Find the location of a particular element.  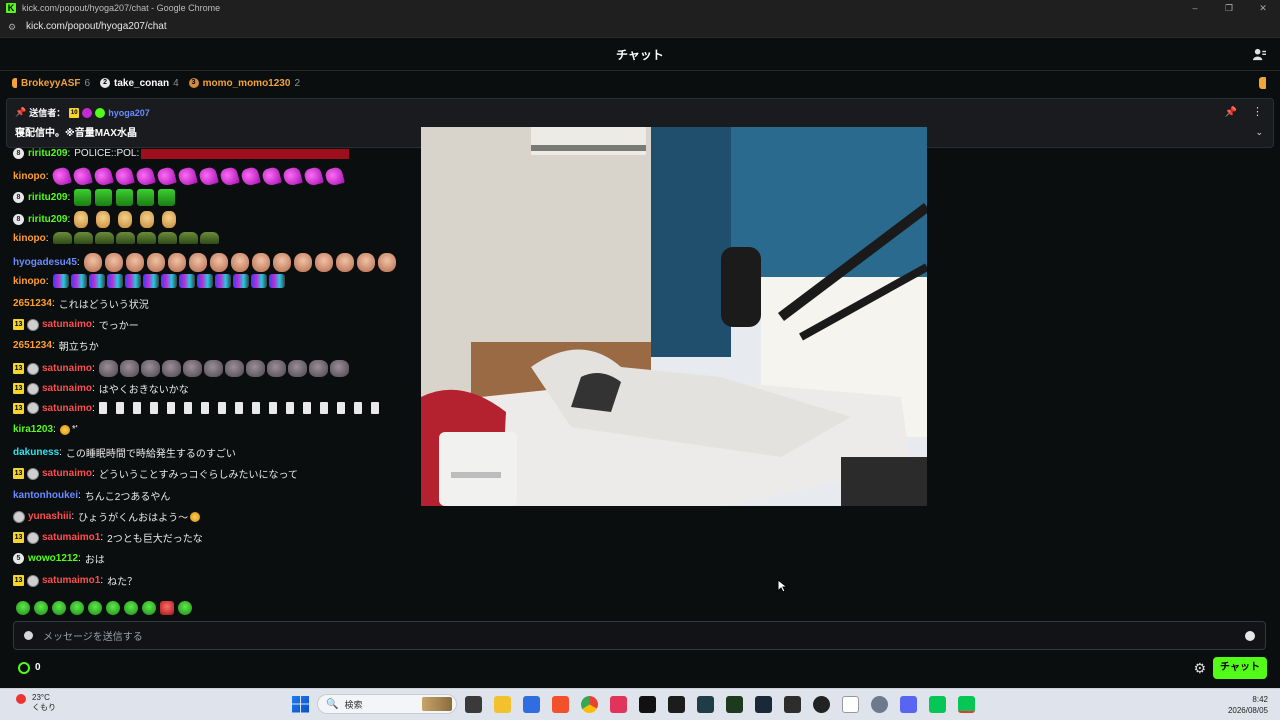

chat-message: 13 satunaimo: でっかー is located at coordinates (76, 324).